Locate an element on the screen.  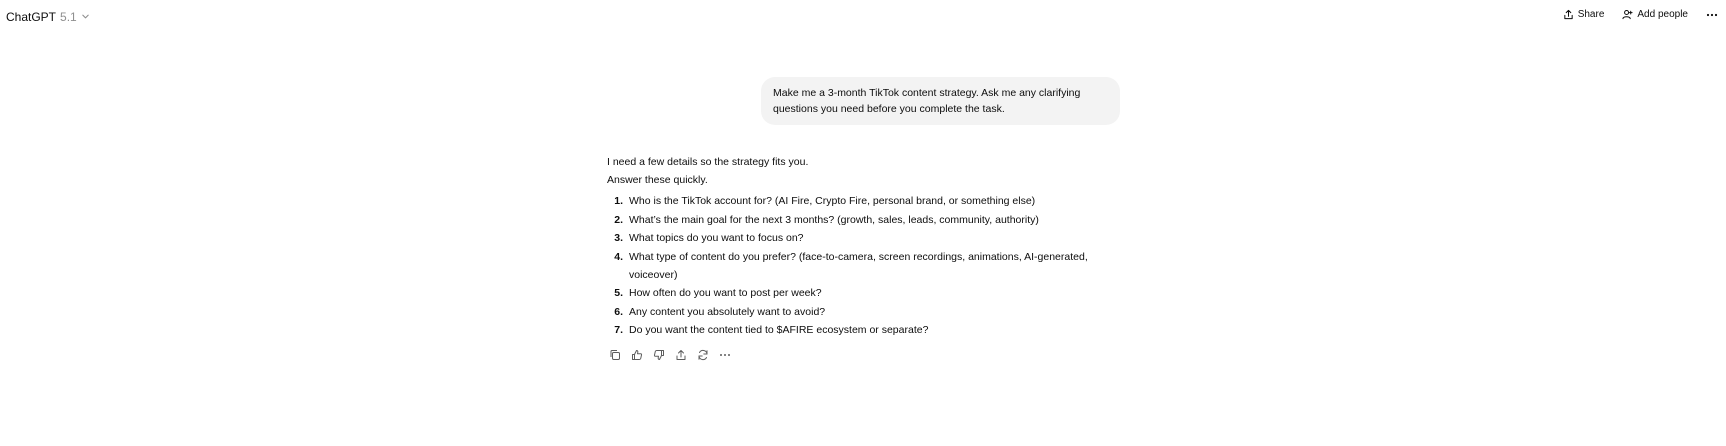
assistant-intro-line-2: Answer these quickly. is located at coordinates (657, 180).